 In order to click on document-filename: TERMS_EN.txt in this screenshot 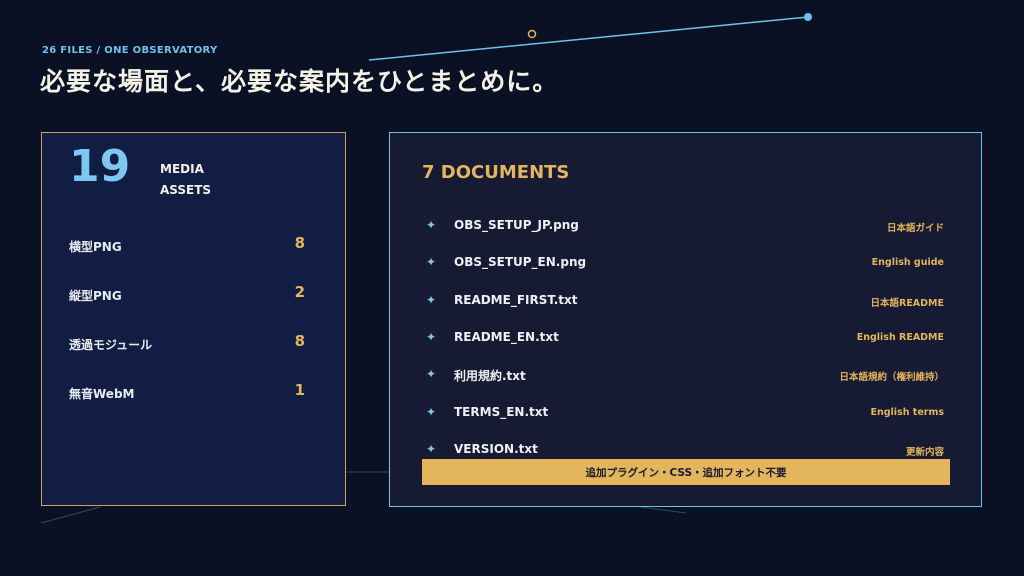, I will do `click(501, 412)`.